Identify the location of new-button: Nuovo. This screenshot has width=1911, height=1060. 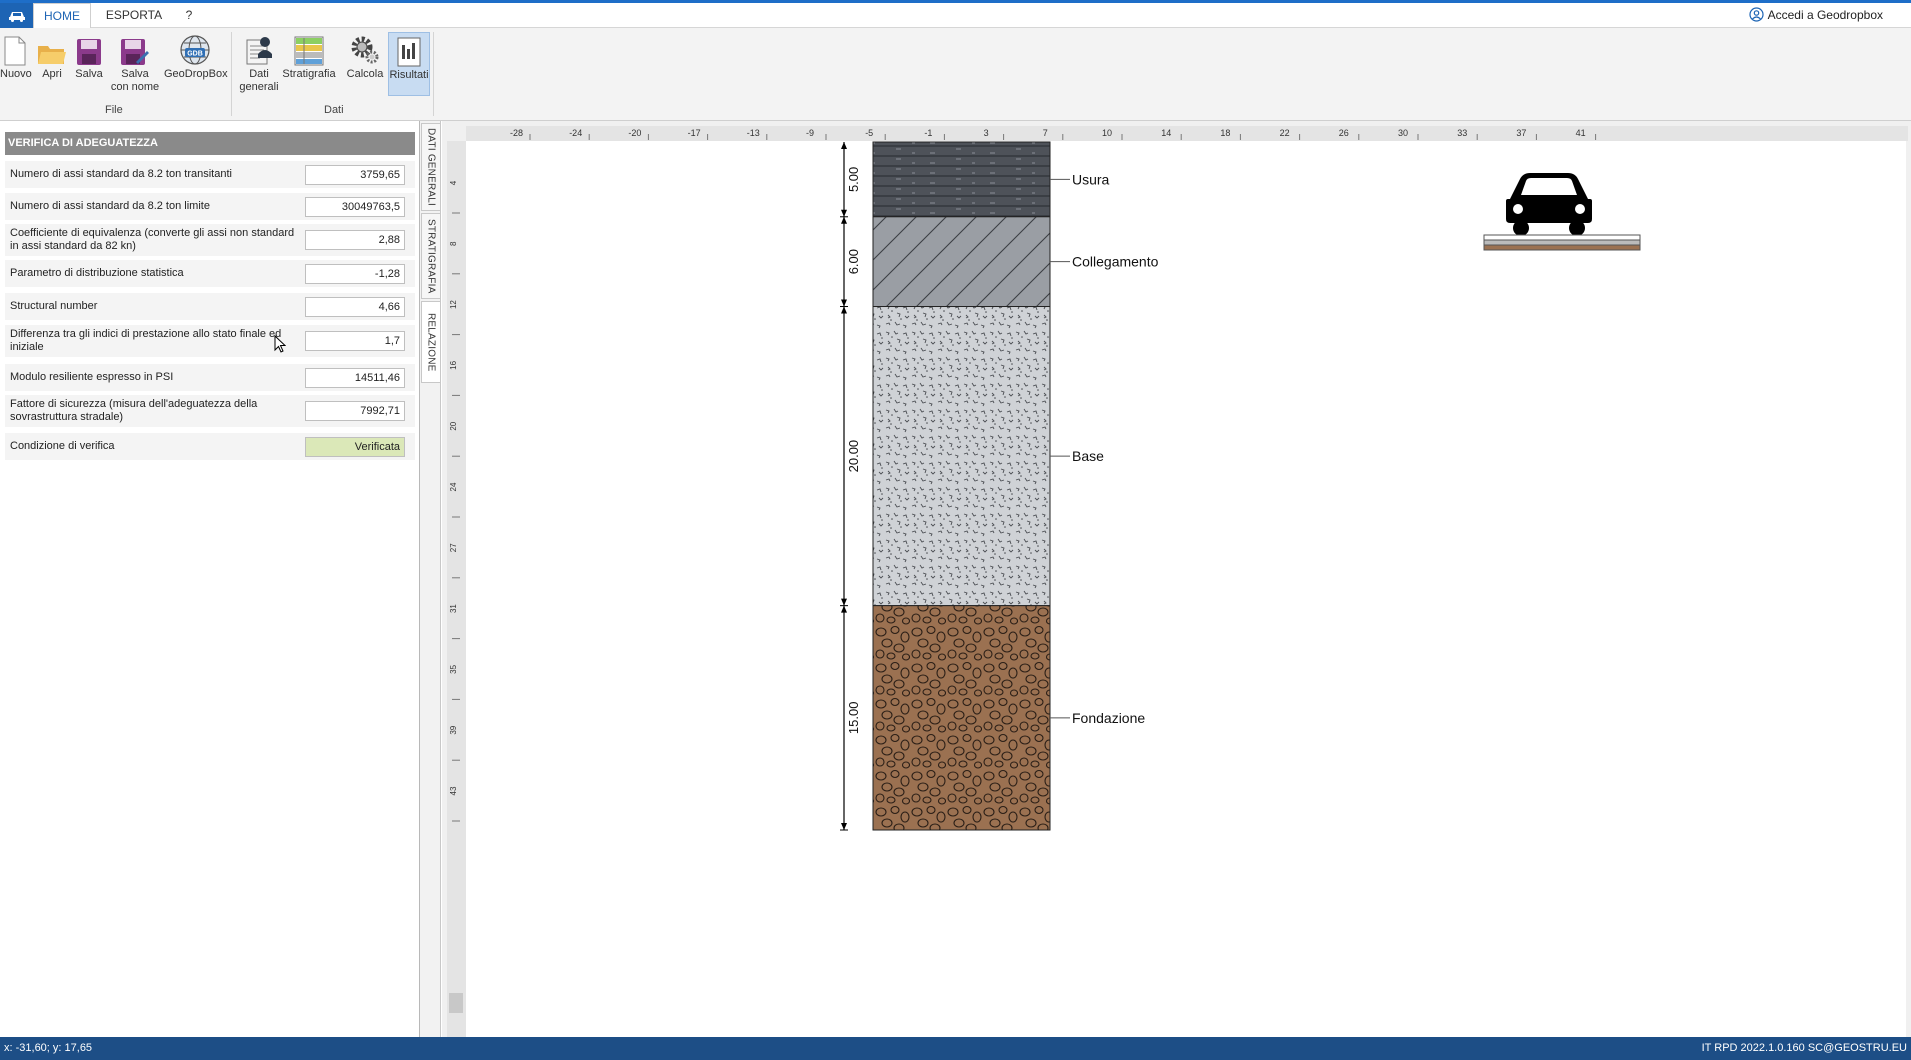
(16, 64).